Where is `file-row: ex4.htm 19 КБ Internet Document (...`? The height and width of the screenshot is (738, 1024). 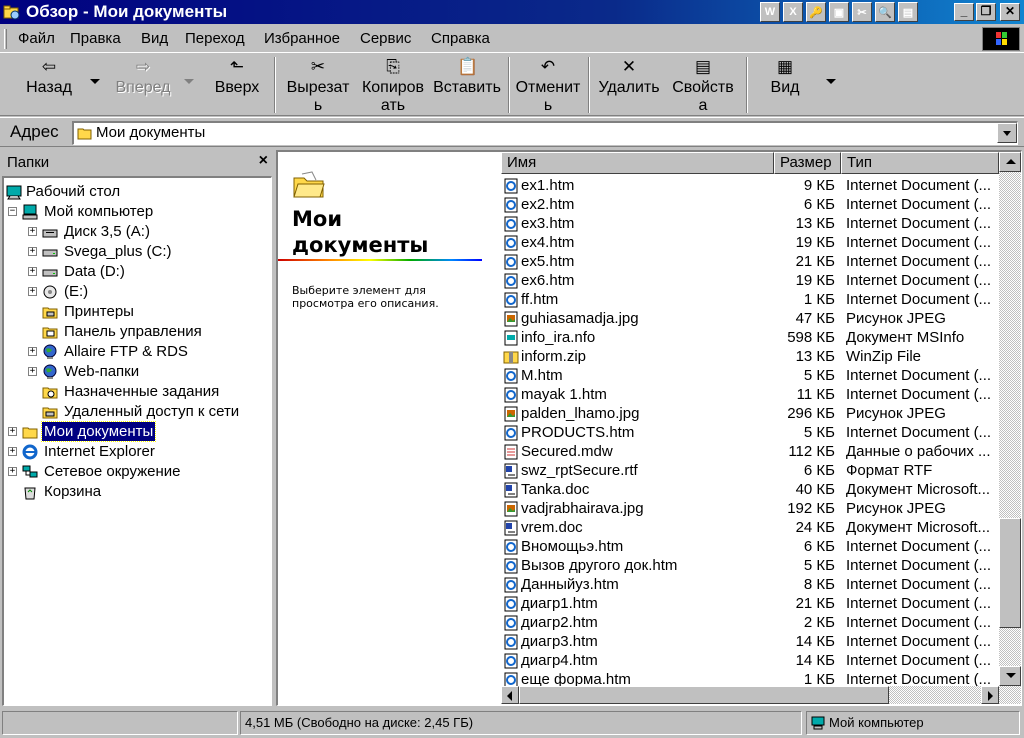 file-row: ex4.htm 19 КБ Internet Document (... is located at coordinates (750, 242).